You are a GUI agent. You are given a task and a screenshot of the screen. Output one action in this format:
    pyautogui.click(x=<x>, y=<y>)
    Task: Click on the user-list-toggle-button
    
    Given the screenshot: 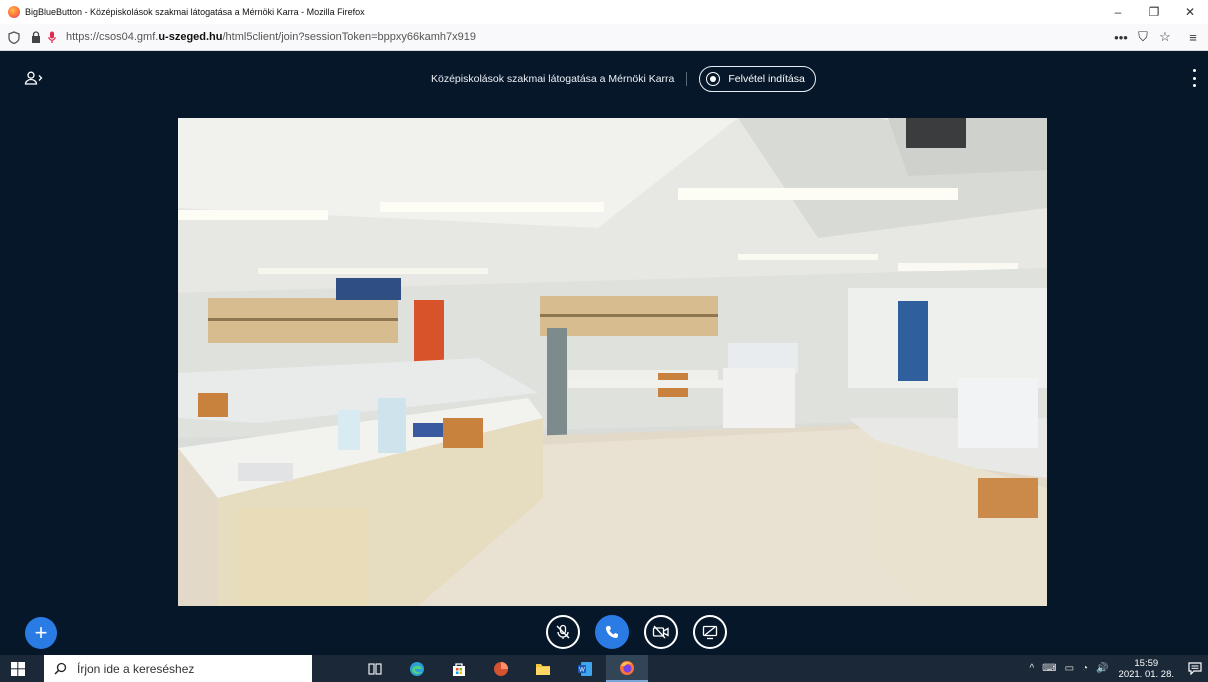 What is the action you would take?
    pyautogui.click(x=34, y=78)
    